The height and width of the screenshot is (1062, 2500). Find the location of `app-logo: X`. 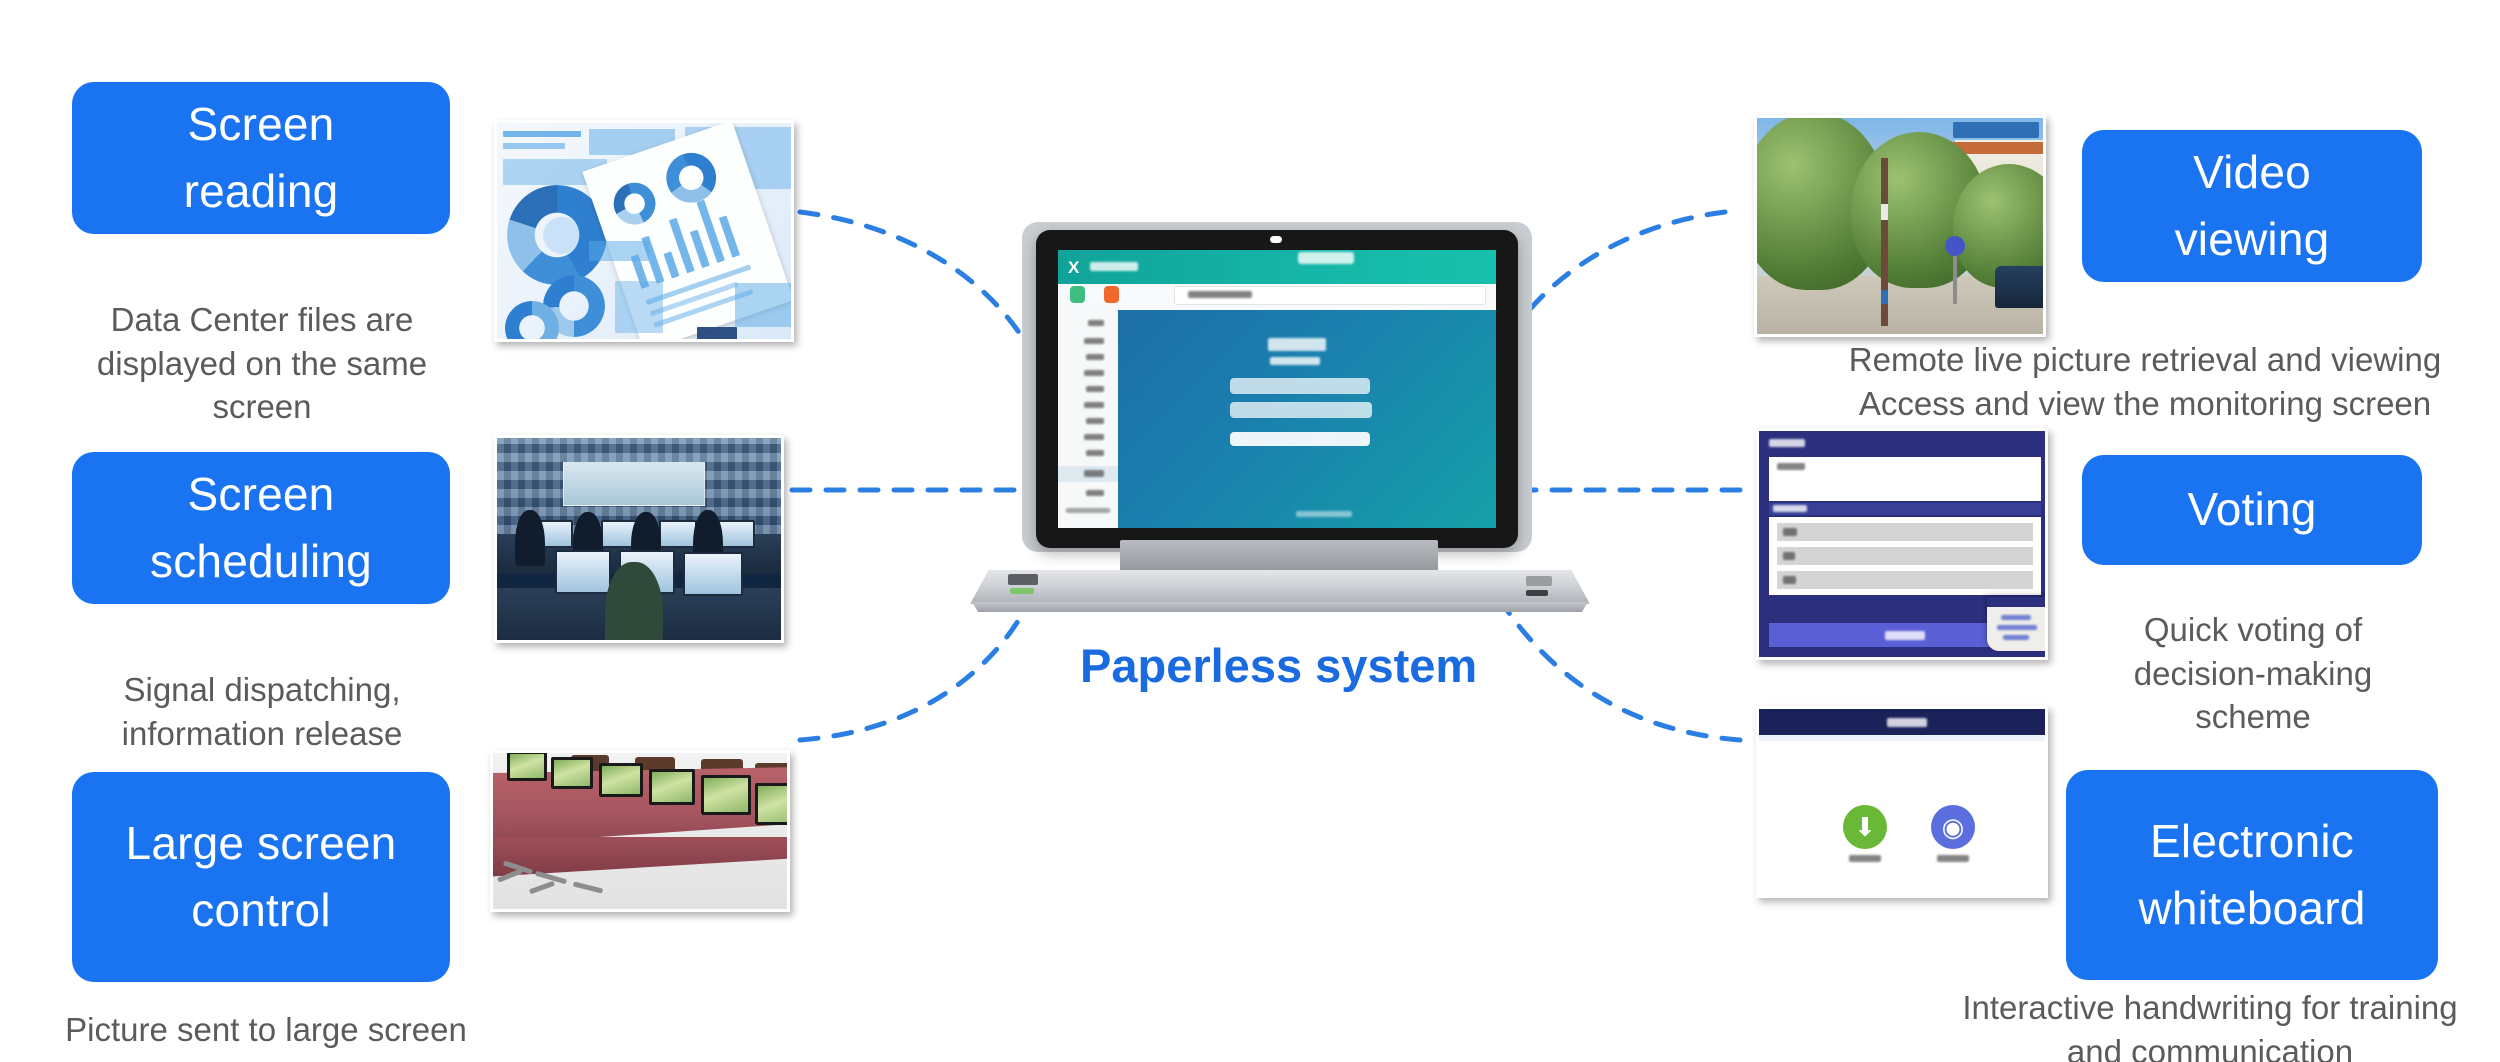

app-logo: X is located at coordinates (1074, 267).